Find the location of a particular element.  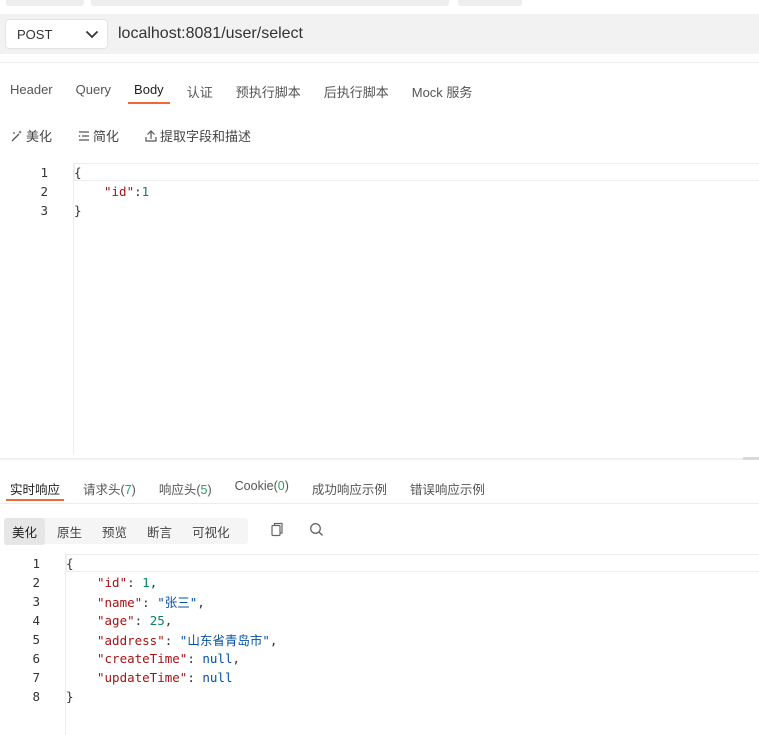

json-key: "updateTime" is located at coordinates (142, 677).